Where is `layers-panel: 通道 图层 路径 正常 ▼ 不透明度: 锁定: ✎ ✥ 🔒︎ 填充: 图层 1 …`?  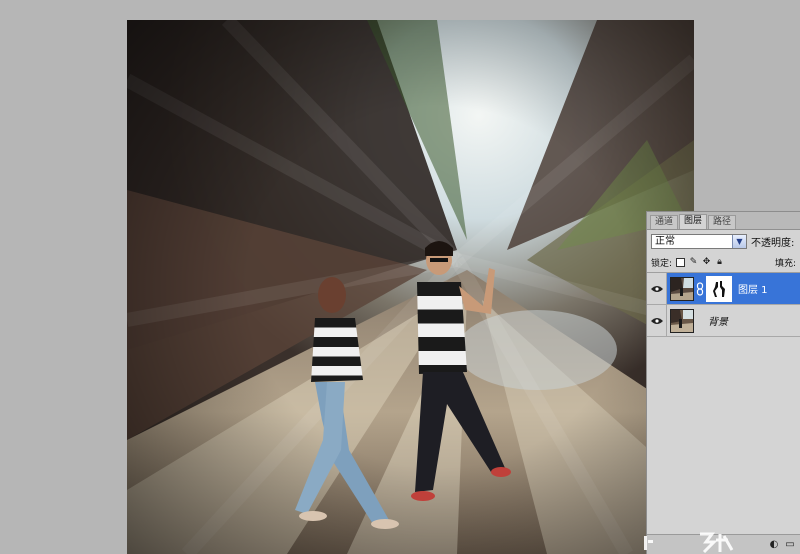 layers-panel: 通道 图层 路径 正常 ▼ 不透明度: 锁定: ✎ ✥ 🔒︎ 填充: 图层 1 … is located at coordinates (723, 382).